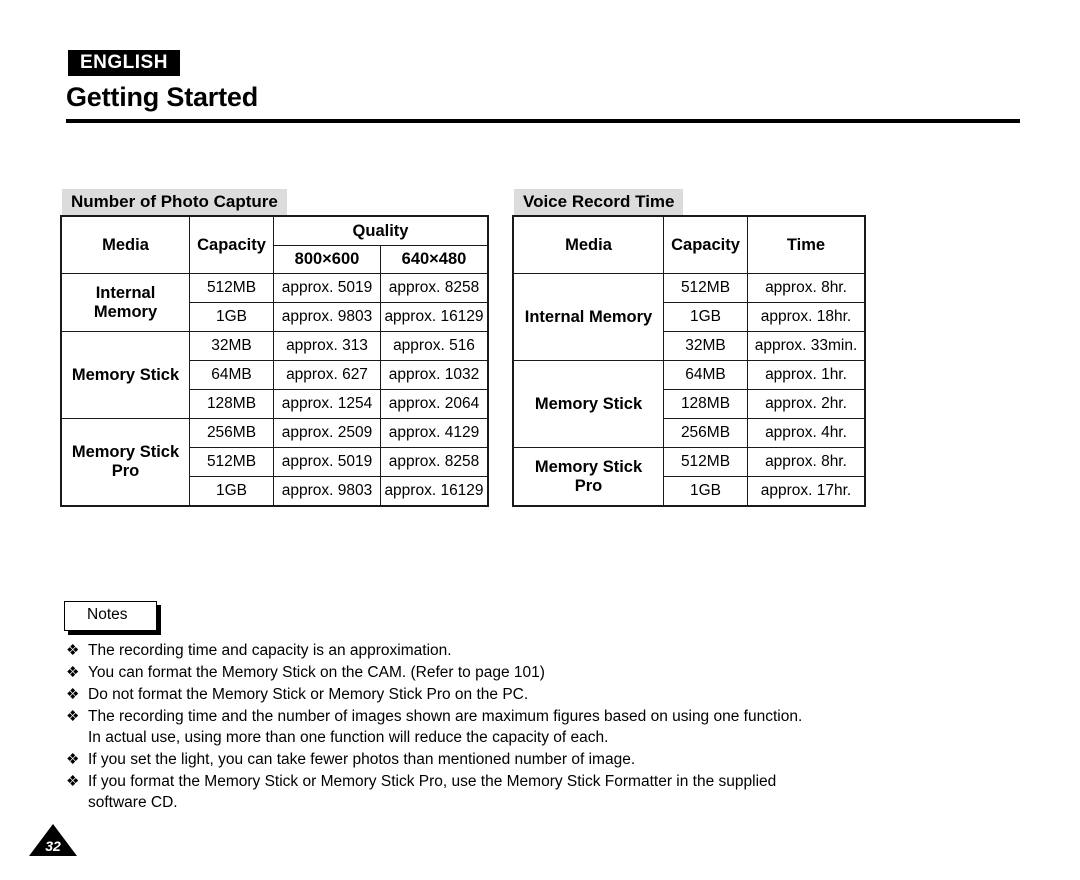 The width and height of the screenshot is (1080, 880). I want to click on column-header-quality-640x480: 640×480, so click(434, 259).